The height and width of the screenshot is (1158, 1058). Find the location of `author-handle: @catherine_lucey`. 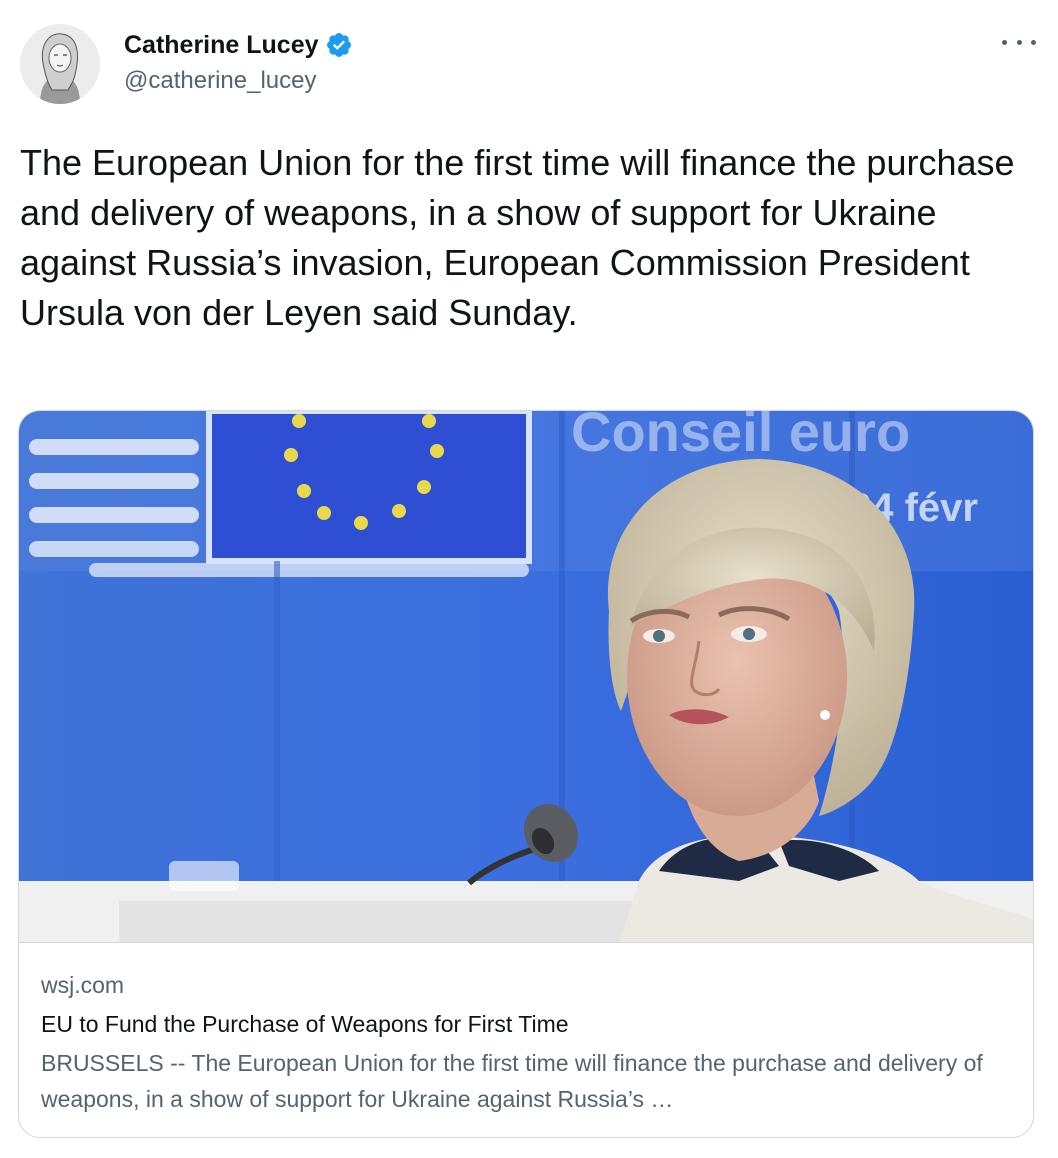

author-handle: @catherine_lucey is located at coordinates (220, 81).